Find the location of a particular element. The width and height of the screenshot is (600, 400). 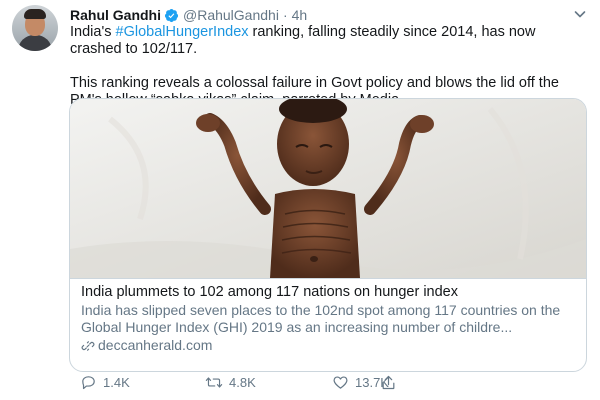

verified-badge-icon is located at coordinates (171, 15).